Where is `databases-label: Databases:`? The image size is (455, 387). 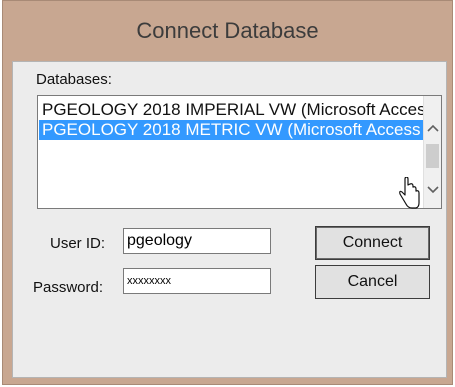 databases-label: Databases: is located at coordinates (74, 79).